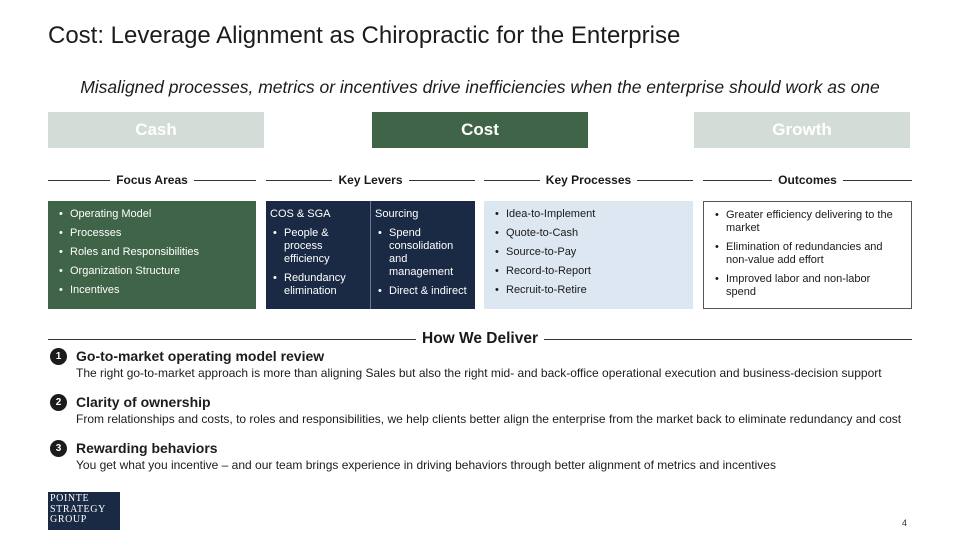  What do you see at coordinates (397, 214) in the screenshot?
I see `lever-group-title: Sourcing` at bounding box center [397, 214].